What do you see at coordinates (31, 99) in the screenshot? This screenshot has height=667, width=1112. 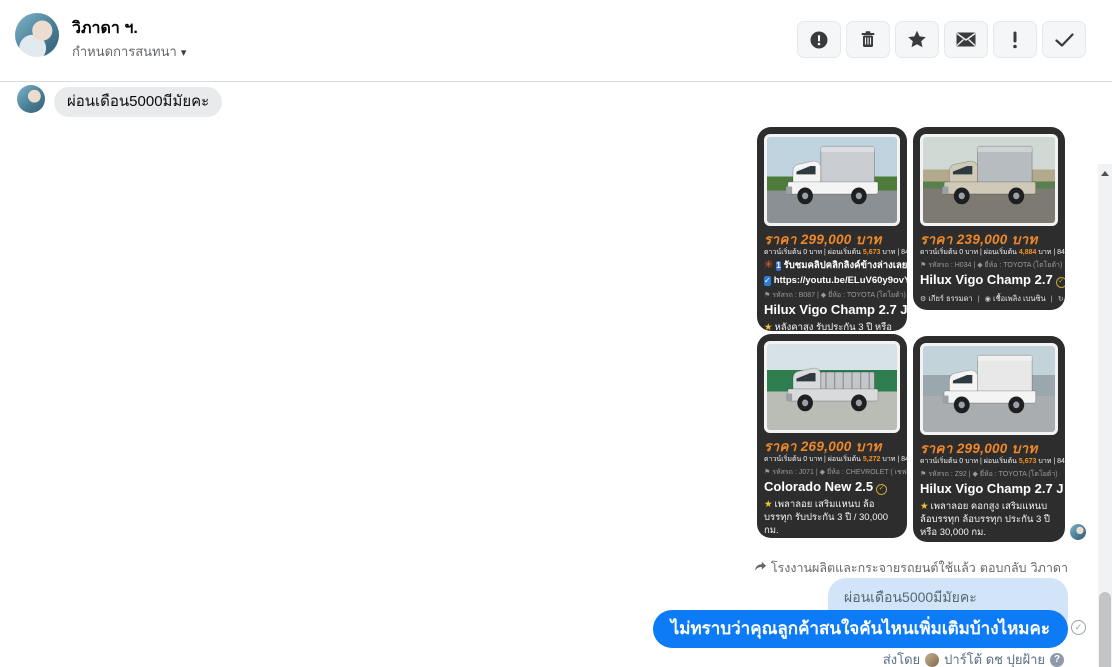 I see `sender-avatar` at bounding box center [31, 99].